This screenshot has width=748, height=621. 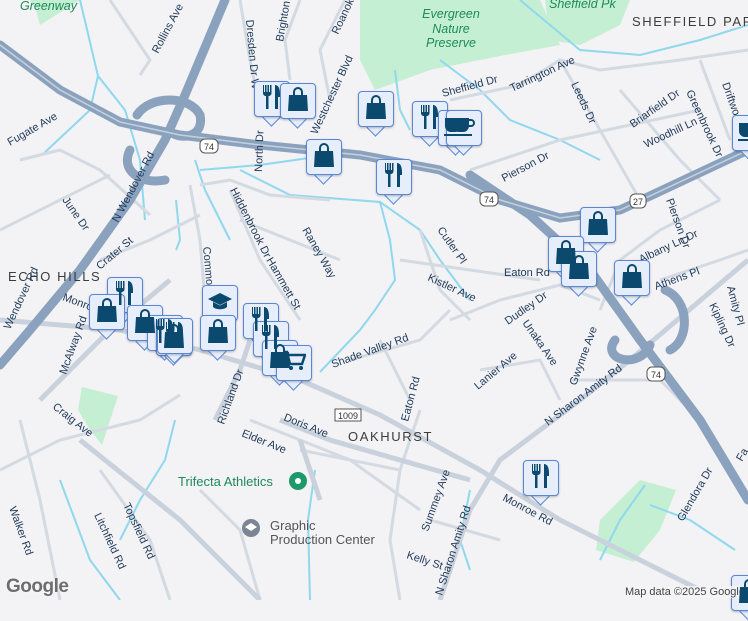 What do you see at coordinates (370, 351) in the screenshot?
I see `svg-text: Shade Valley Rd` at bounding box center [370, 351].